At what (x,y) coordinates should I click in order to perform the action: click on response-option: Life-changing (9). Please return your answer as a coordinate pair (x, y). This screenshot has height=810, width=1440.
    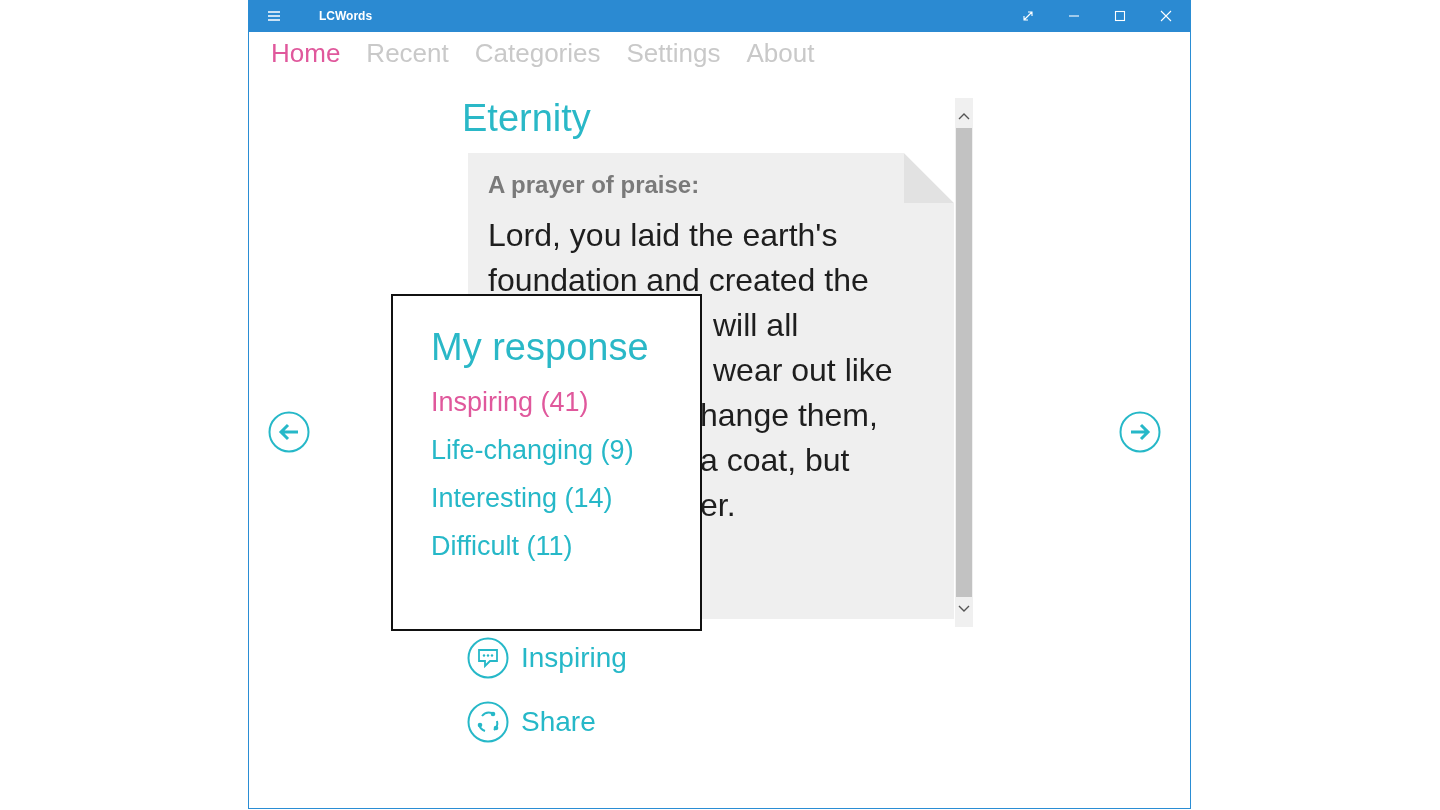
    Looking at the image, I should click on (565, 450).